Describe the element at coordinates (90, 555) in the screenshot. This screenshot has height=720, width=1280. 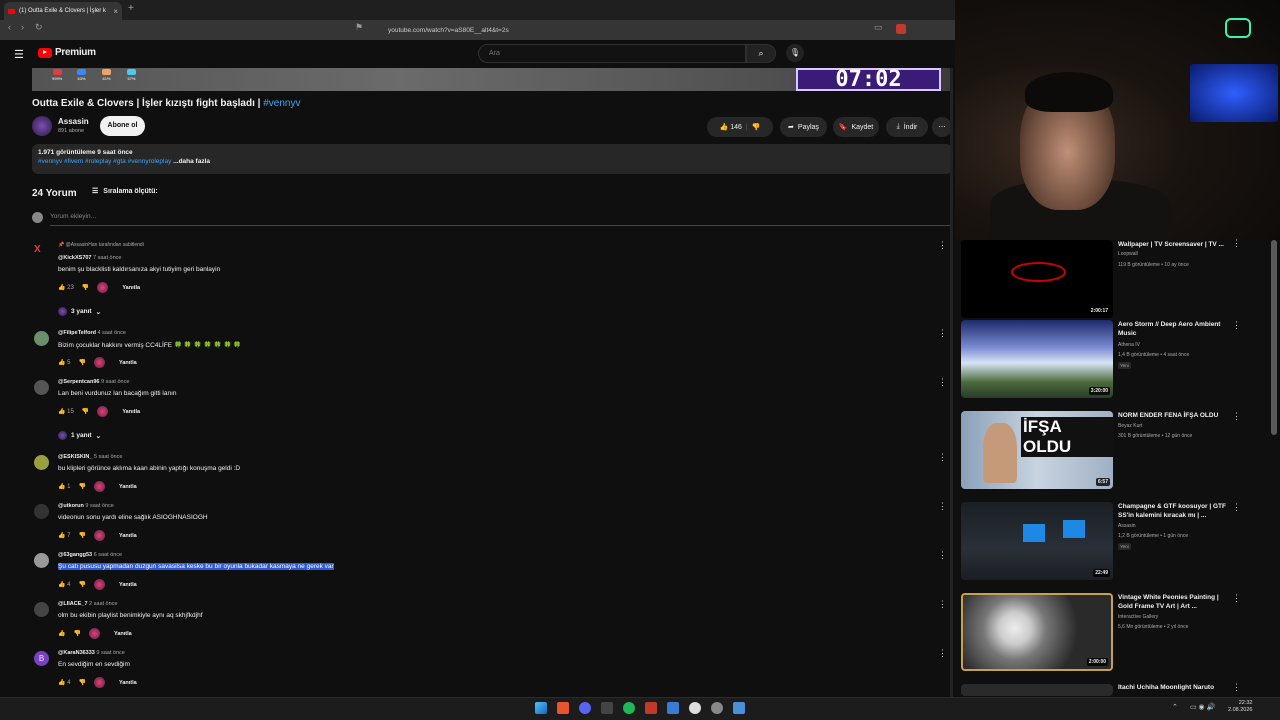
I see `comment-author: @63gangg53 6 saat önce` at that location.